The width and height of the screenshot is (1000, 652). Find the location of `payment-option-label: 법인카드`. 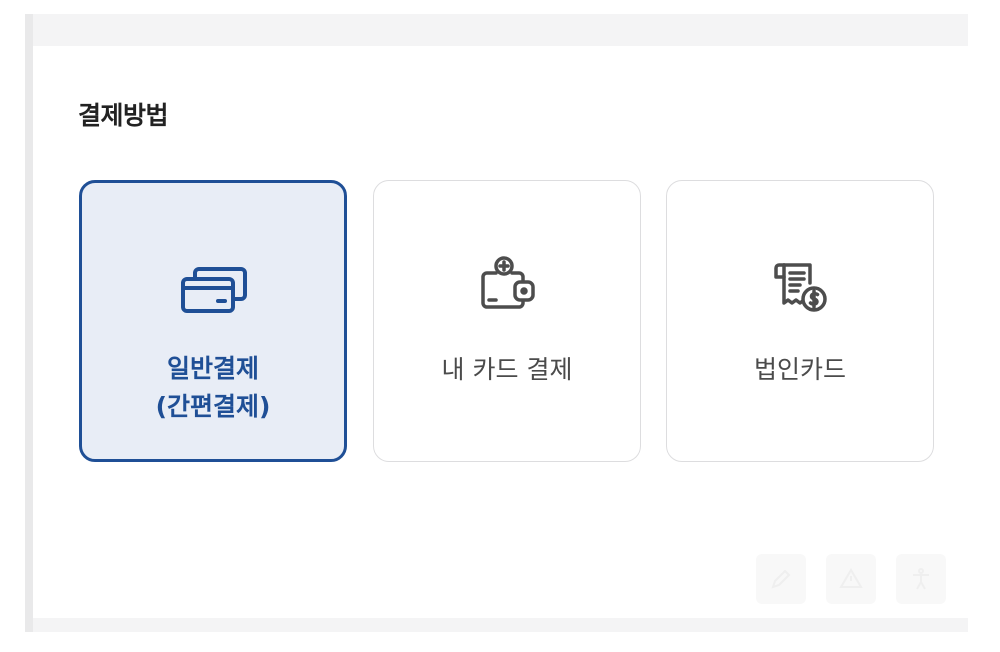

payment-option-label: 법인카드 is located at coordinates (800, 370).